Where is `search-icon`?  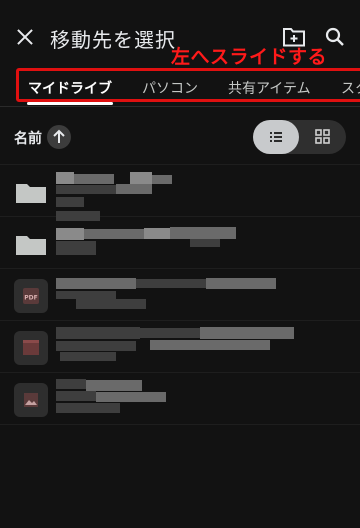 search-icon is located at coordinates (335, 37).